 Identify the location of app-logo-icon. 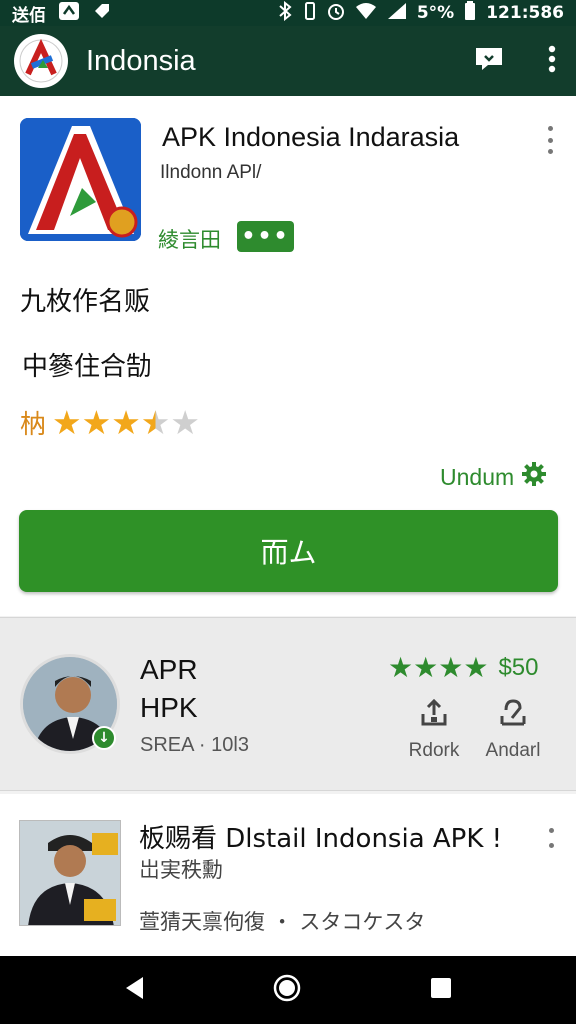
(41, 61).